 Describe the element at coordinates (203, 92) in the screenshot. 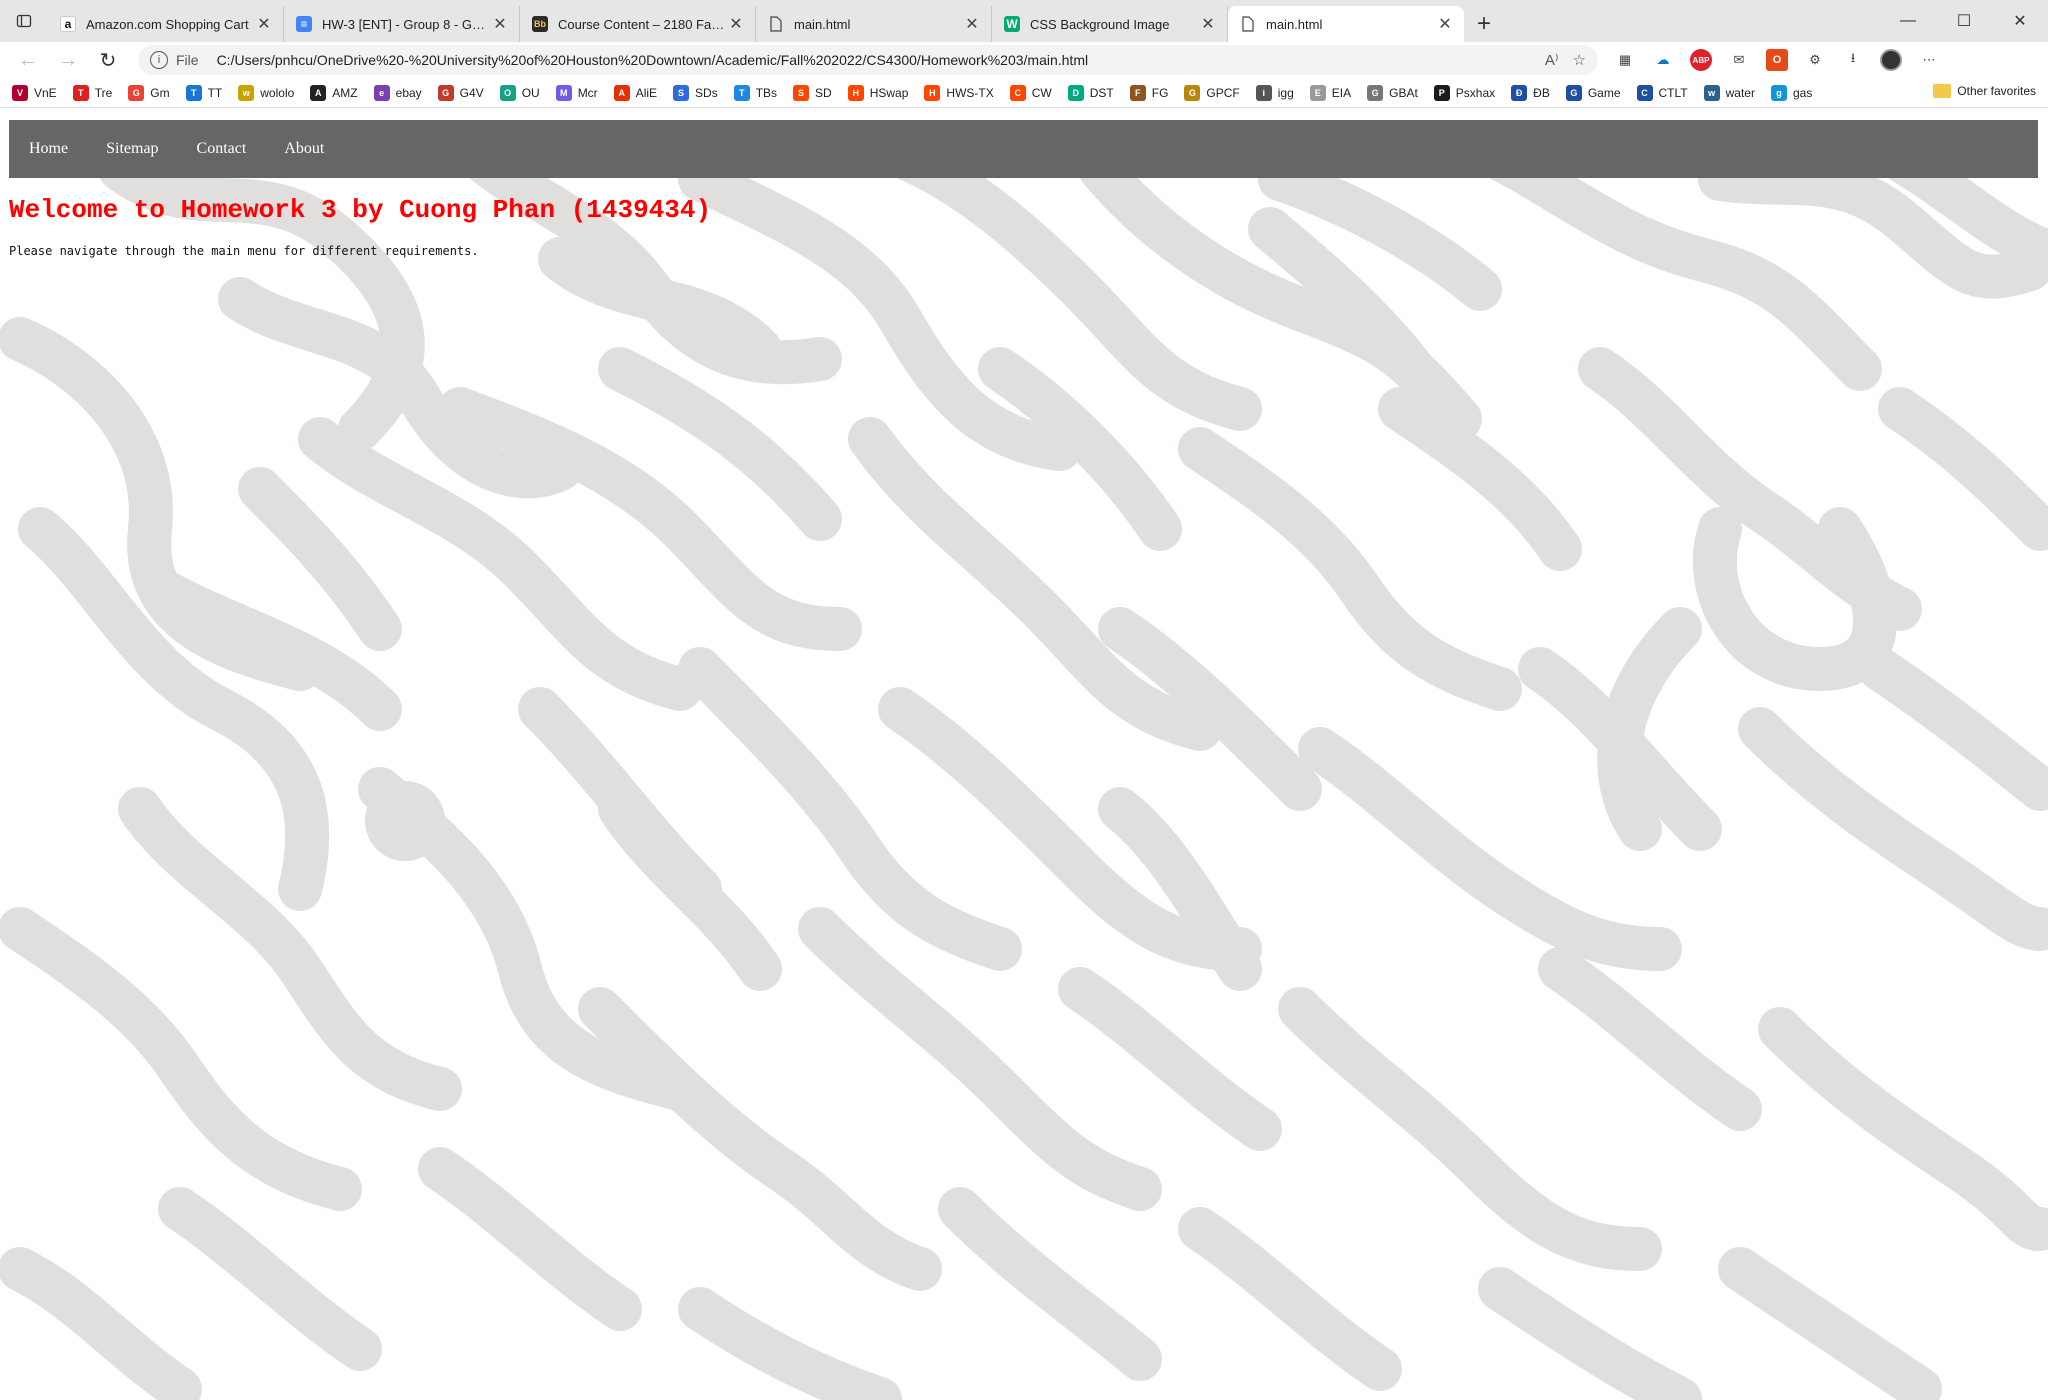

I see `favorite-item: T TT` at that location.